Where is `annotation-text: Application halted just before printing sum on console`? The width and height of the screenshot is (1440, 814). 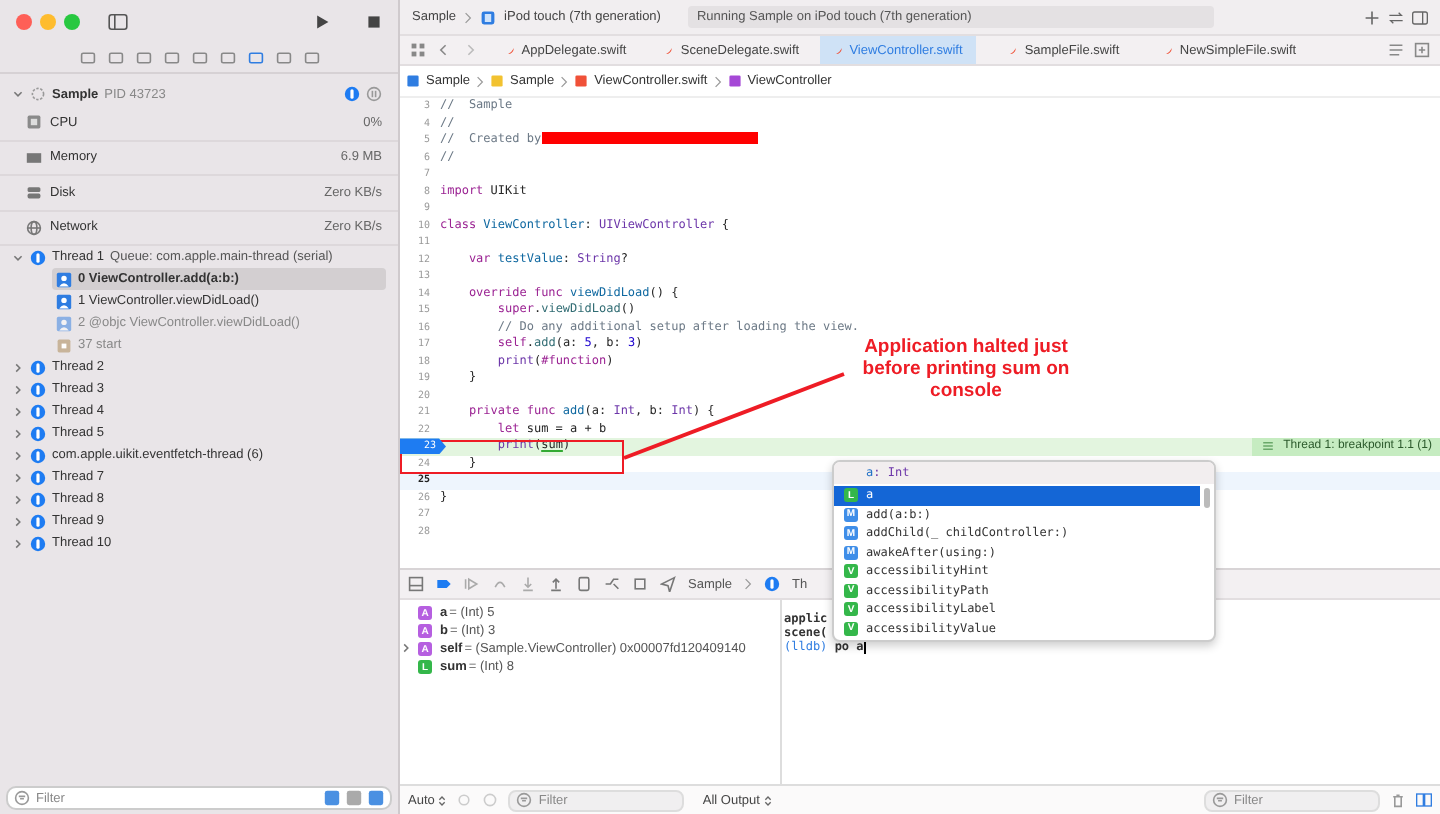 annotation-text: Application halted just before printing sum on console is located at coordinates (966, 369).